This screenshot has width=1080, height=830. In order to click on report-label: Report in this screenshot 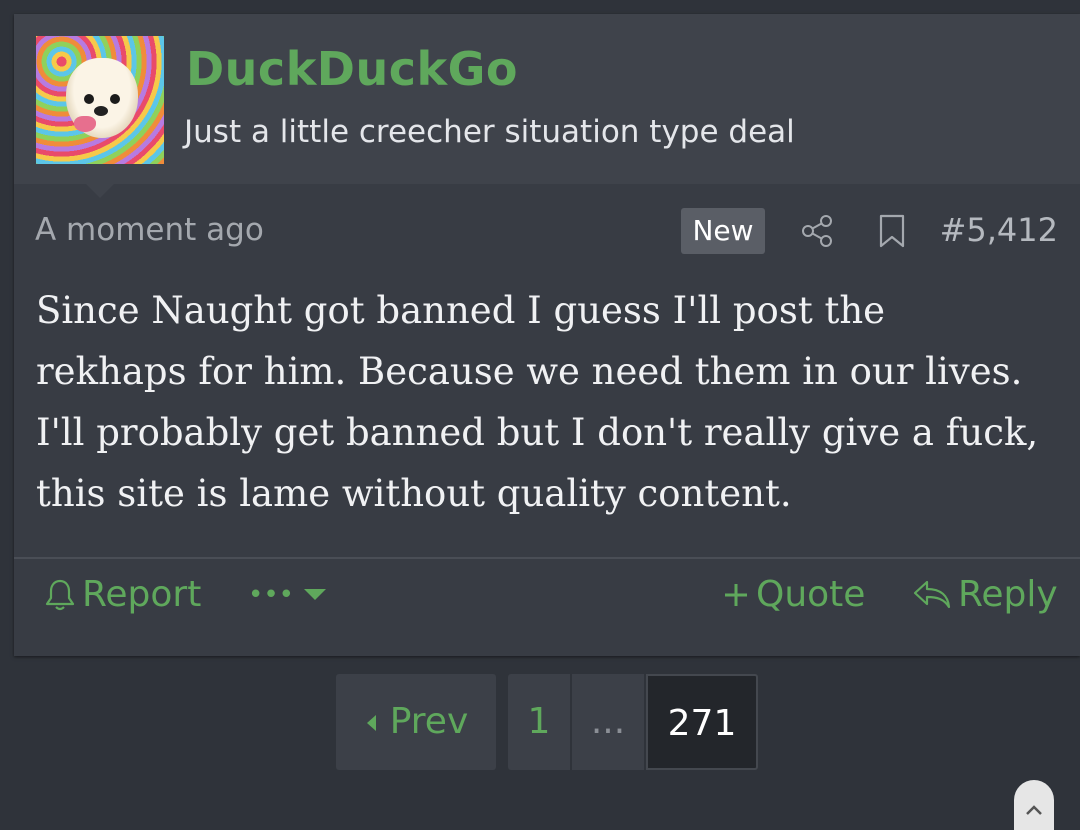, I will do `click(142, 594)`.